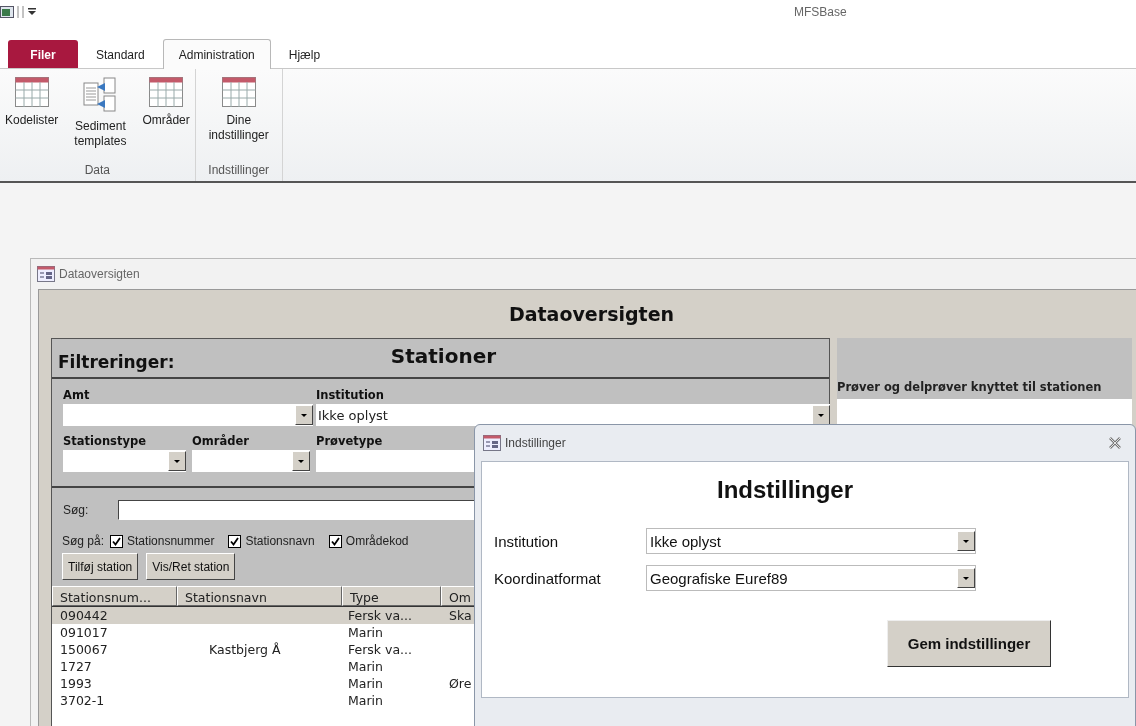 The height and width of the screenshot is (726, 1136). What do you see at coordinates (460, 615) in the screenshot?
I see `table-cell: Ska` at bounding box center [460, 615].